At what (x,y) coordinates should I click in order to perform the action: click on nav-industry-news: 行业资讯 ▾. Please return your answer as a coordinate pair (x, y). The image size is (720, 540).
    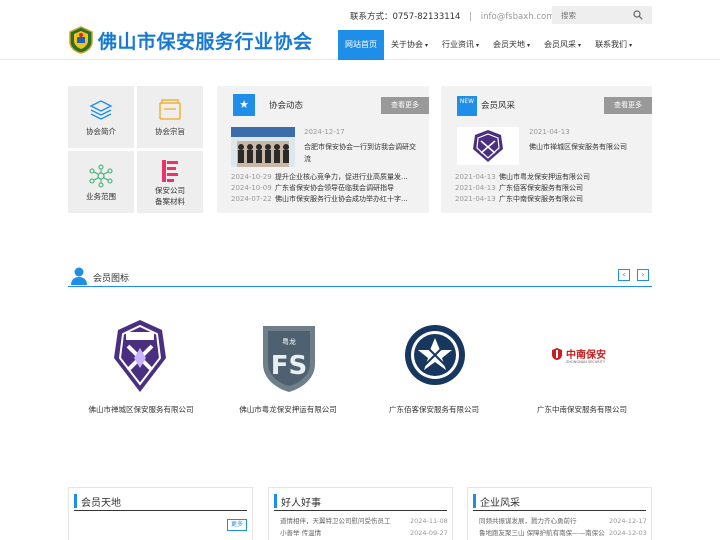
    Looking at the image, I should click on (460, 45).